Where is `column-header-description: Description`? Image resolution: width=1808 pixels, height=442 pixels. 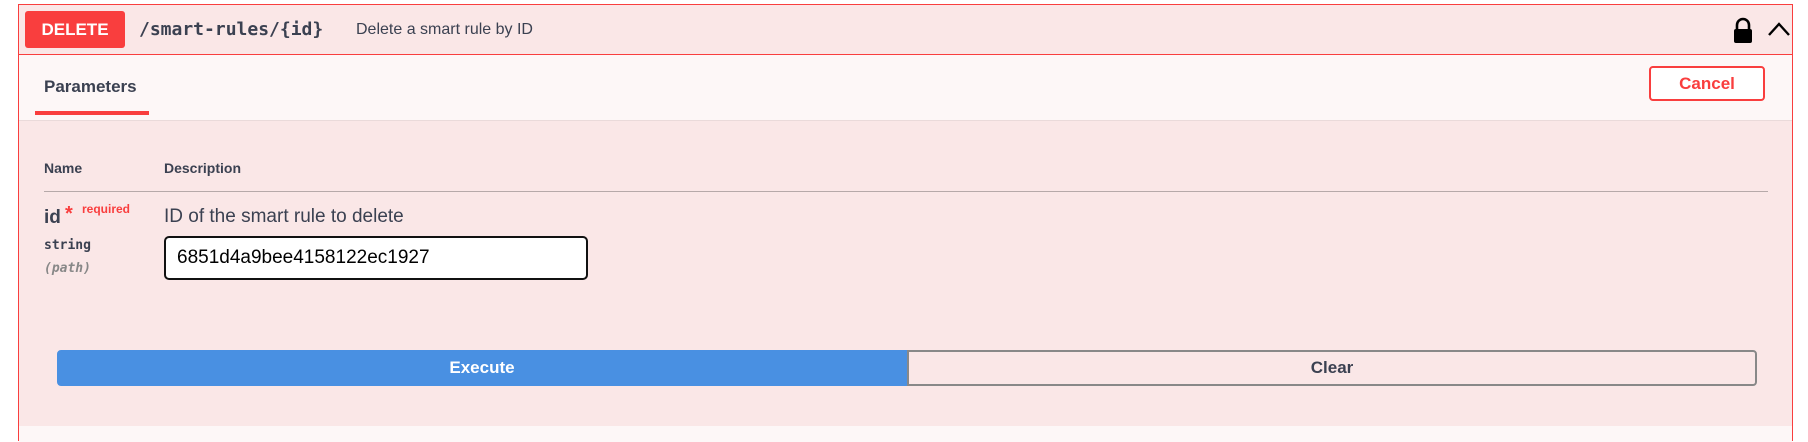 column-header-description: Description is located at coordinates (203, 168).